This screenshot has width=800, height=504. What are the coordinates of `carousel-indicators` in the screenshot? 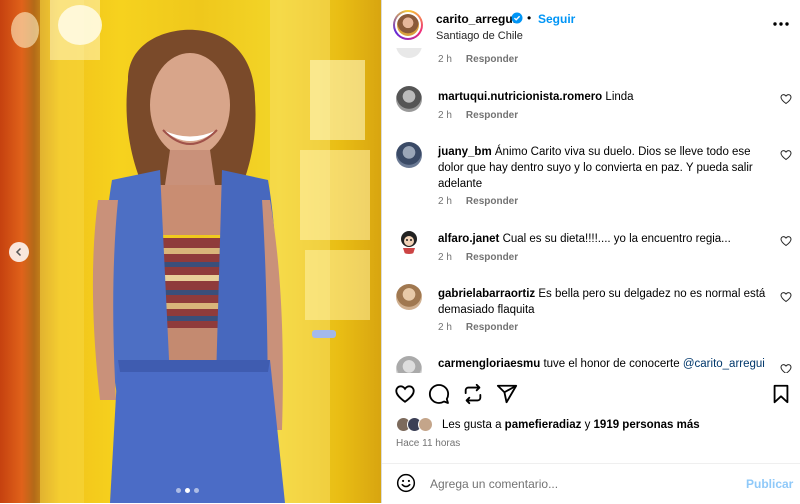 It's located at (187, 490).